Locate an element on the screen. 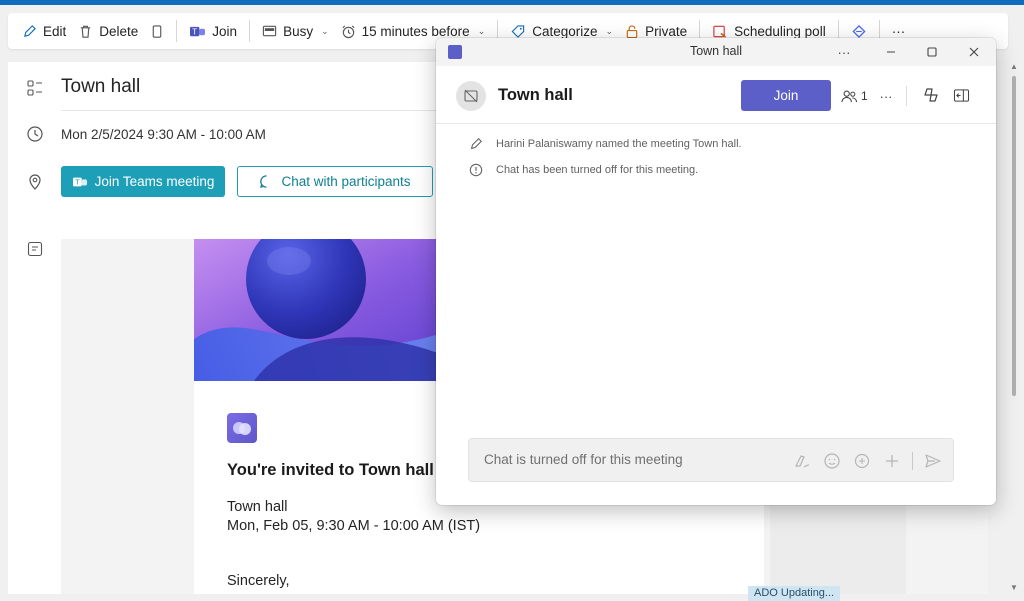  compose-toolbar is located at coordinates (867, 461).